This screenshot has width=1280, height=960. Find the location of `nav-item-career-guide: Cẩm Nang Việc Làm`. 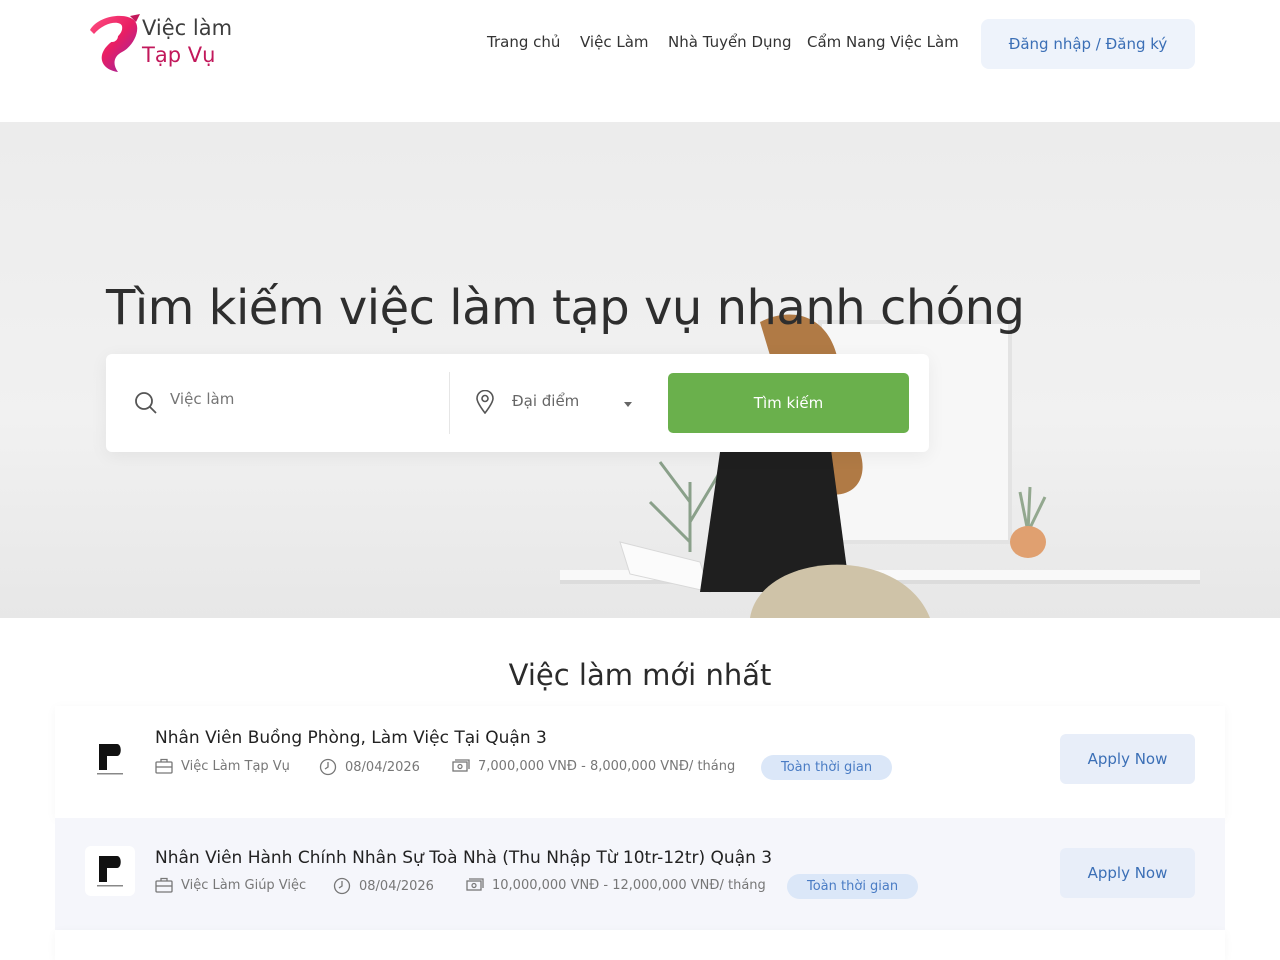

nav-item-career-guide: Cẩm Nang Việc Làm is located at coordinates (883, 42).